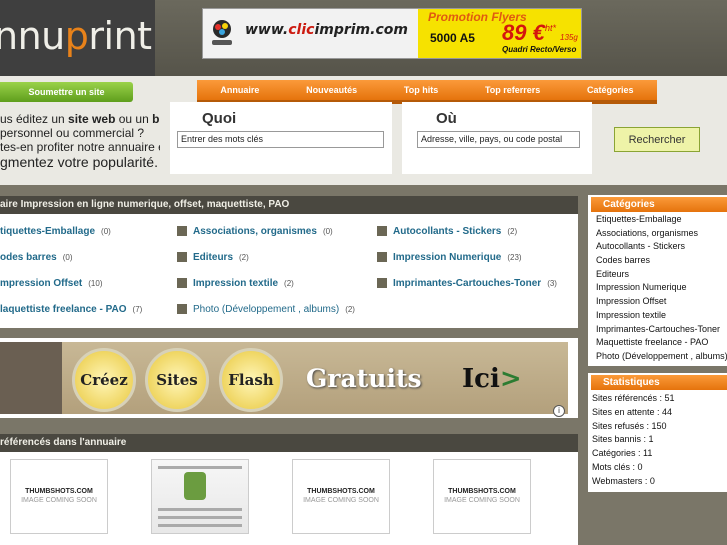 This screenshot has width=727, height=545. I want to click on stat-item: Webmasters : 0, so click(623, 480).